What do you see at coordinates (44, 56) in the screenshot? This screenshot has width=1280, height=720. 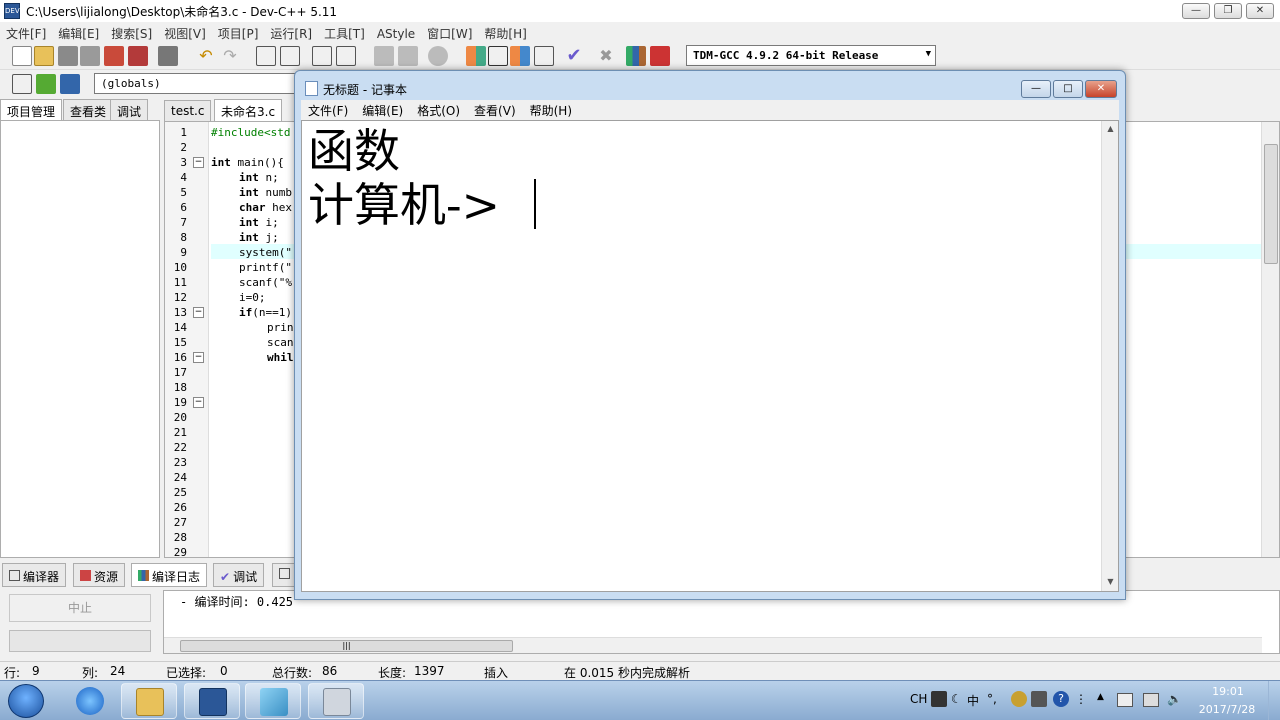 I see `open-file-icon` at bounding box center [44, 56].